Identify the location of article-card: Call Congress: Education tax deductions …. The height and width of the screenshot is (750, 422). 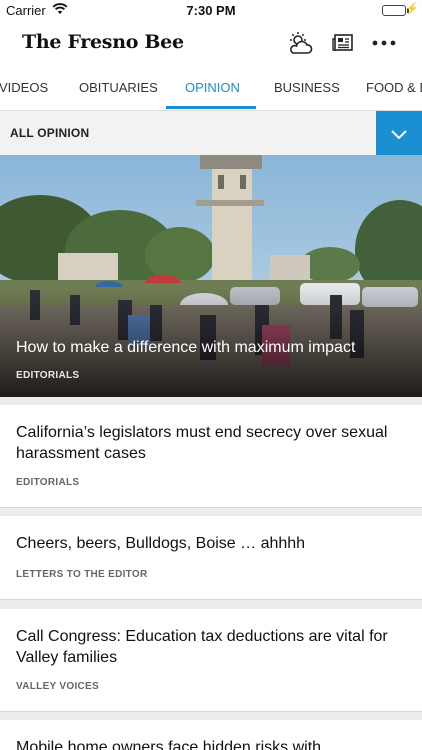
(211, 660).